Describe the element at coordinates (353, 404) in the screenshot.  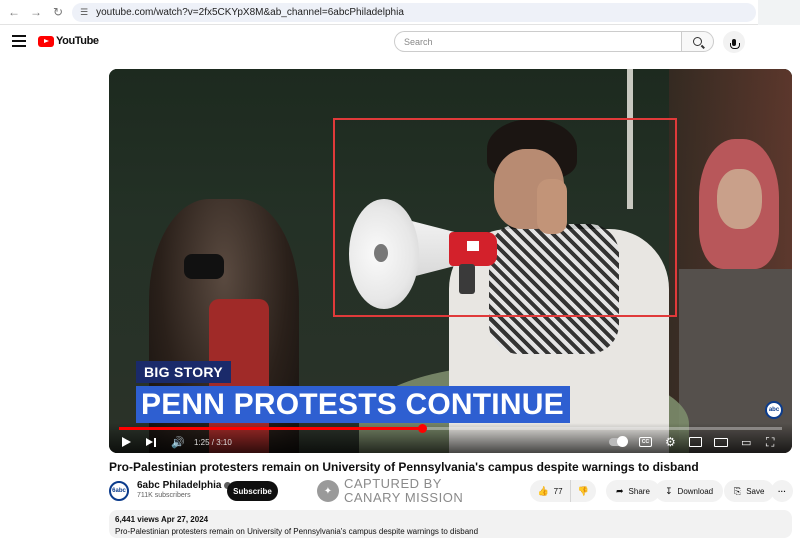
I see `news-headline: PENN PROTESTS CONTINUE` at that location.